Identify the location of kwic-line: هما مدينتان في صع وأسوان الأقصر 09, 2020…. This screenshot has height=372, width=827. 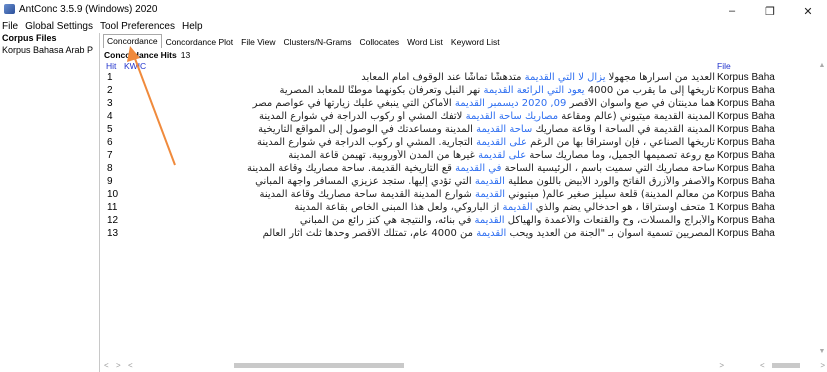
(423, 103).